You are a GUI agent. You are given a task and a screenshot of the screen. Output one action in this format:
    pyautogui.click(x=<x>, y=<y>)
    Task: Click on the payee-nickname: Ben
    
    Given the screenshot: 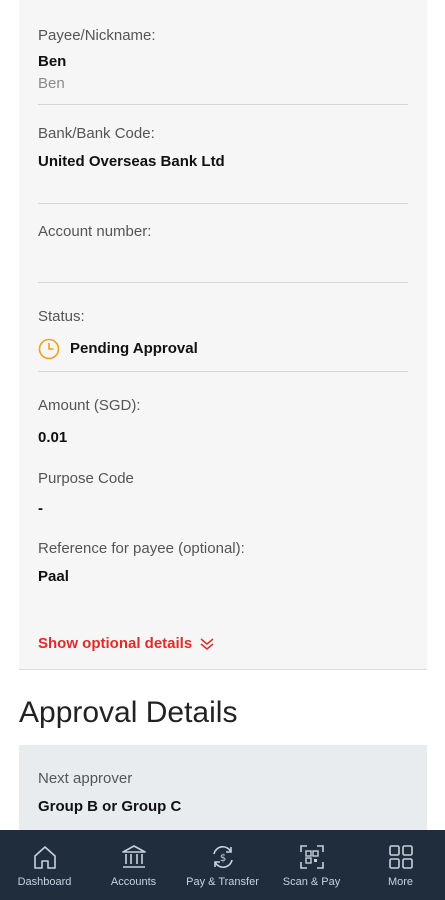 What is the action you would take?
    pyautogui.click(x=51, y=83)
    